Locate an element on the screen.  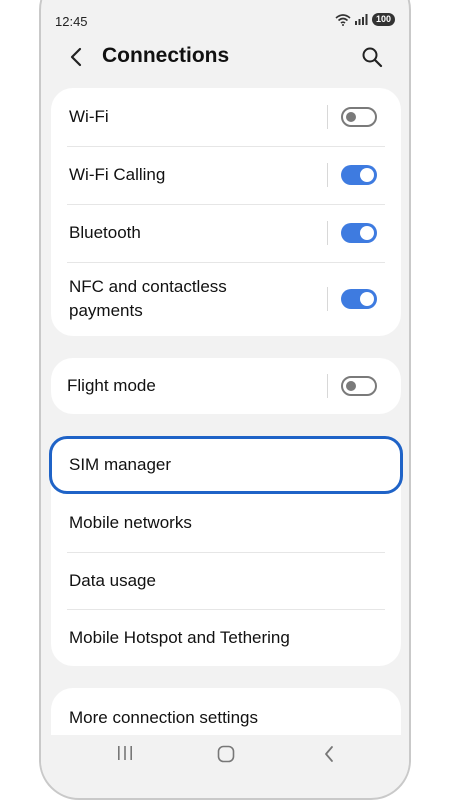
sim-manager-row: SIM manager is located at coordinates (226, 465).